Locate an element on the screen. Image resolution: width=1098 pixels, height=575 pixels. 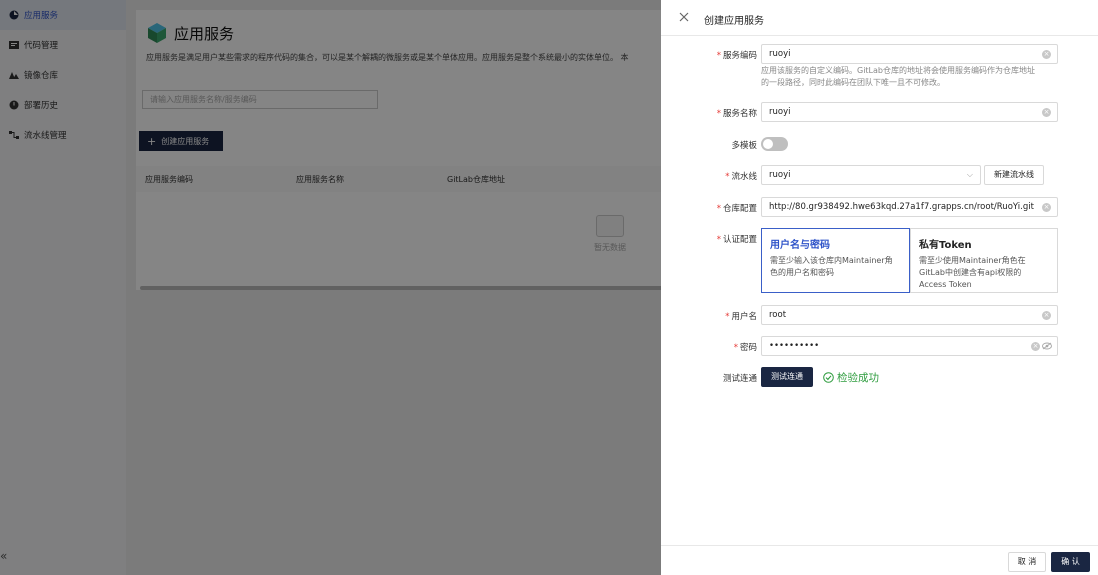
auth-option-desc-line2: GitLab中创建含有api权限的 is located at coordinates (970, 272).